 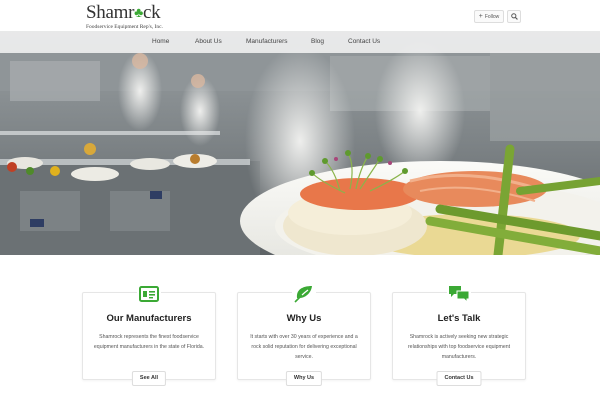 What do you see at coordinates (124, 27) in the screenshot?
I see `logo-tagline: Foodservice Equipment Rep's, Inc.` at bounding box center [124, 27].